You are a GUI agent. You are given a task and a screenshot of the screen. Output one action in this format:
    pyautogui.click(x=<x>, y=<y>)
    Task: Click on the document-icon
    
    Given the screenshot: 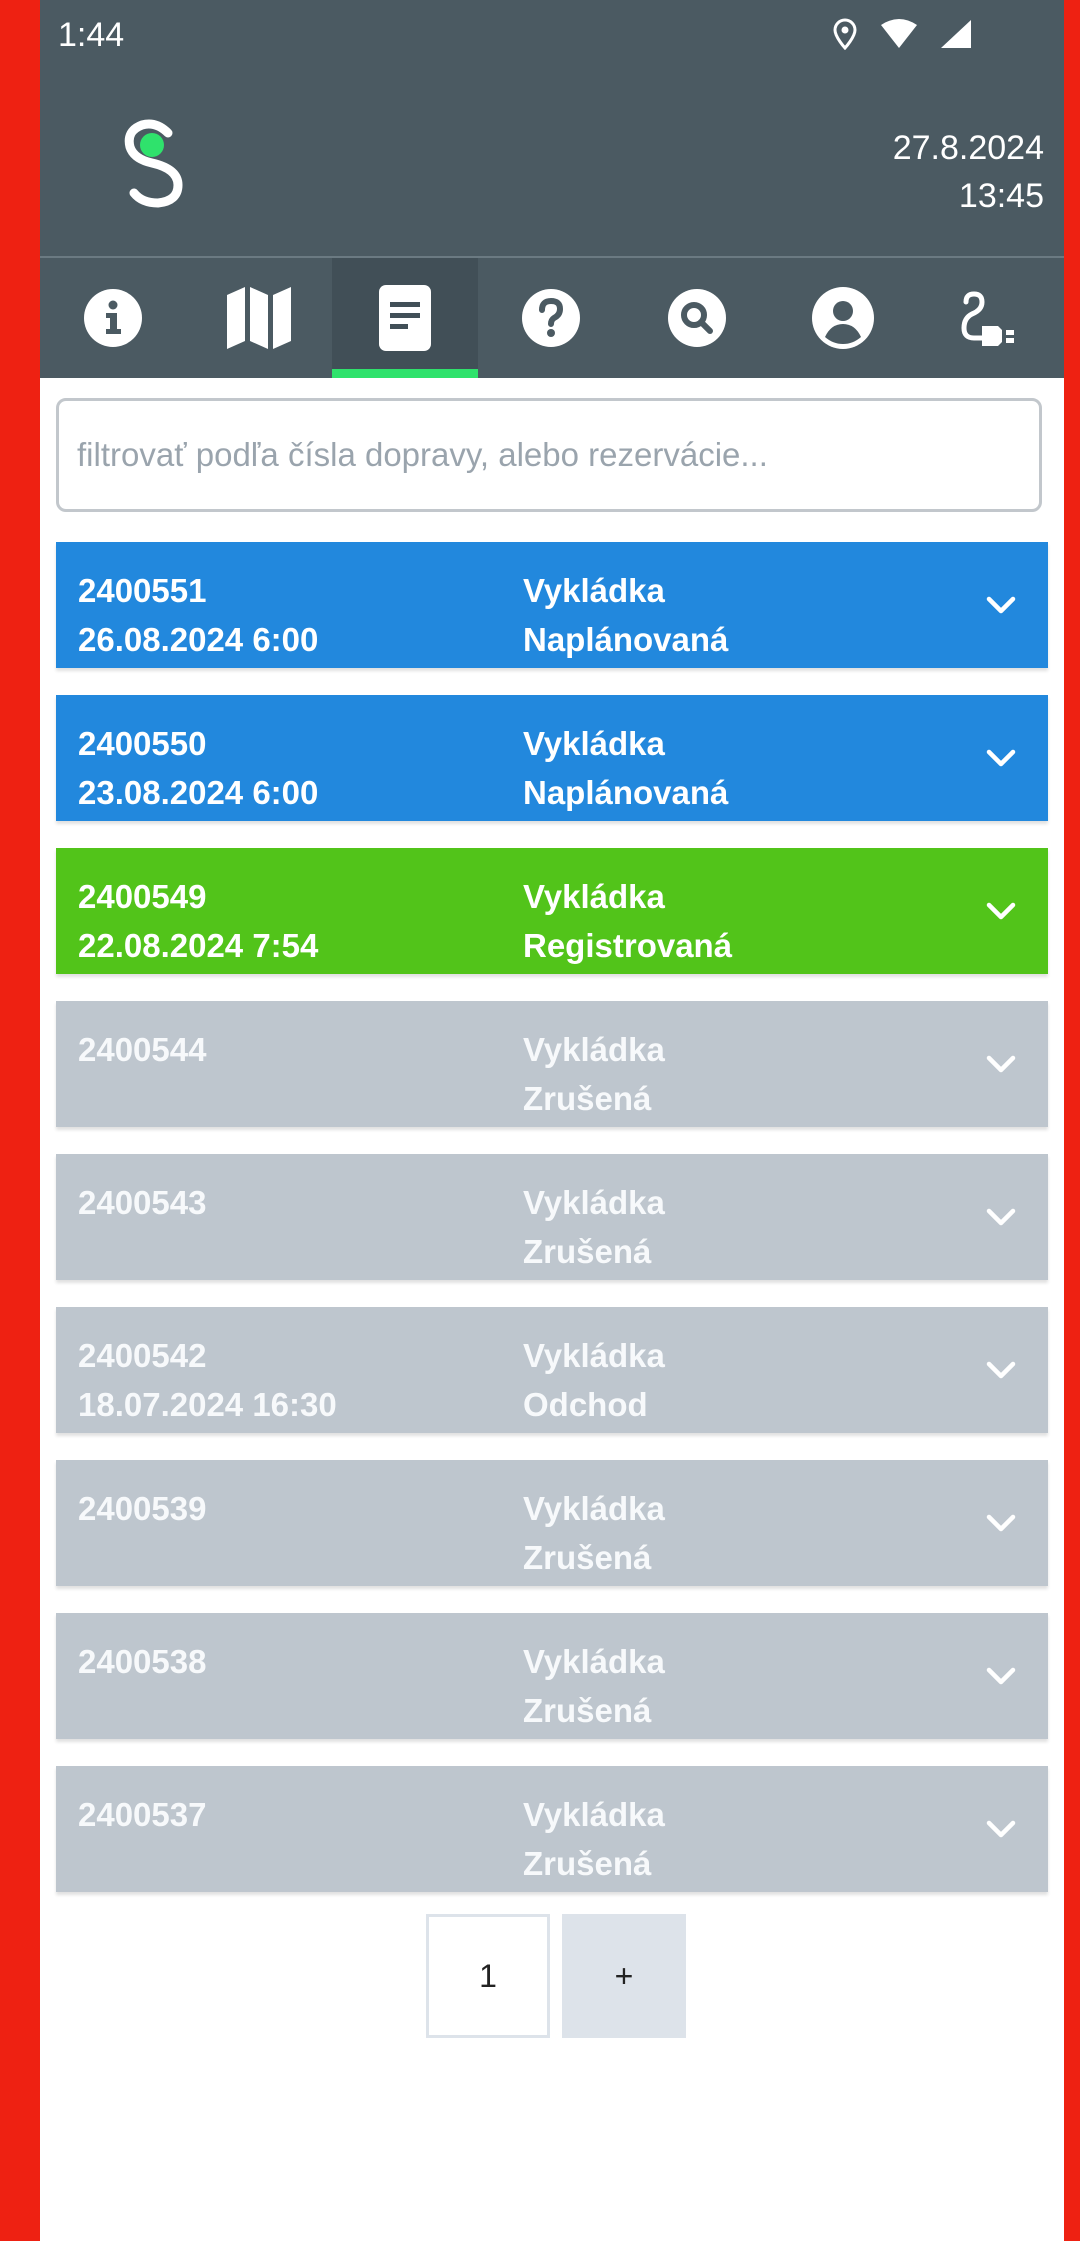 What is the action you would take?
    pyautogui.click(x=405, y=318)
    